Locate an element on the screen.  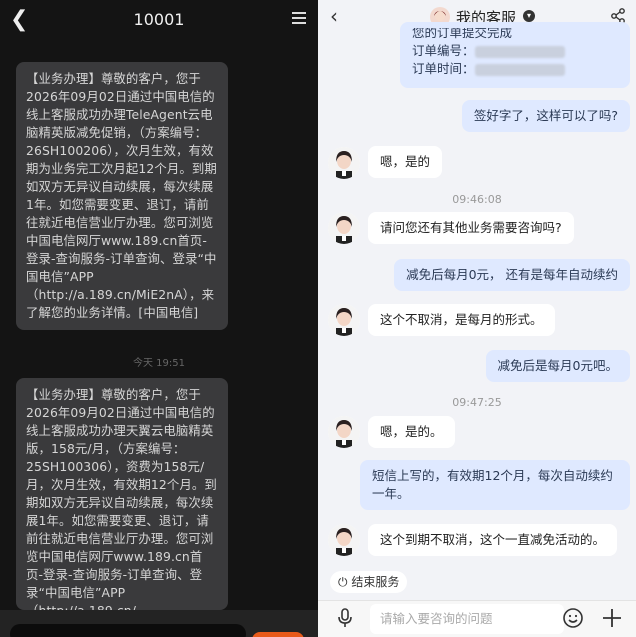
power-icon: ⏻ is located at coordinates (343, 582).